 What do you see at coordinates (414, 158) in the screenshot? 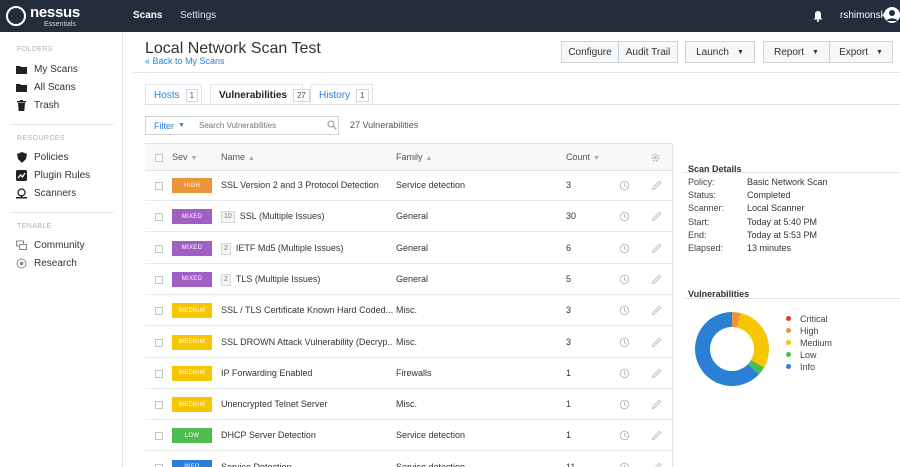
I see `column-family: Family ▲` at bounding box center [414, 158].